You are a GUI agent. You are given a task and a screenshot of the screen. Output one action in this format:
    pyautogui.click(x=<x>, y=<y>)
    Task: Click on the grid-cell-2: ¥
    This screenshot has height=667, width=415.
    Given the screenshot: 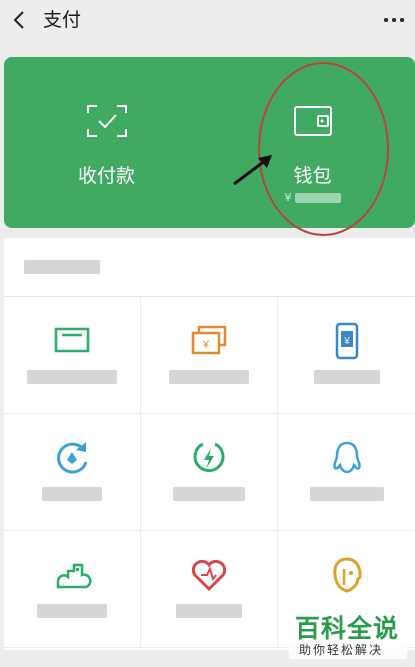 What is the action you would take?
    pyautogui.click(x=209, y=355)
    